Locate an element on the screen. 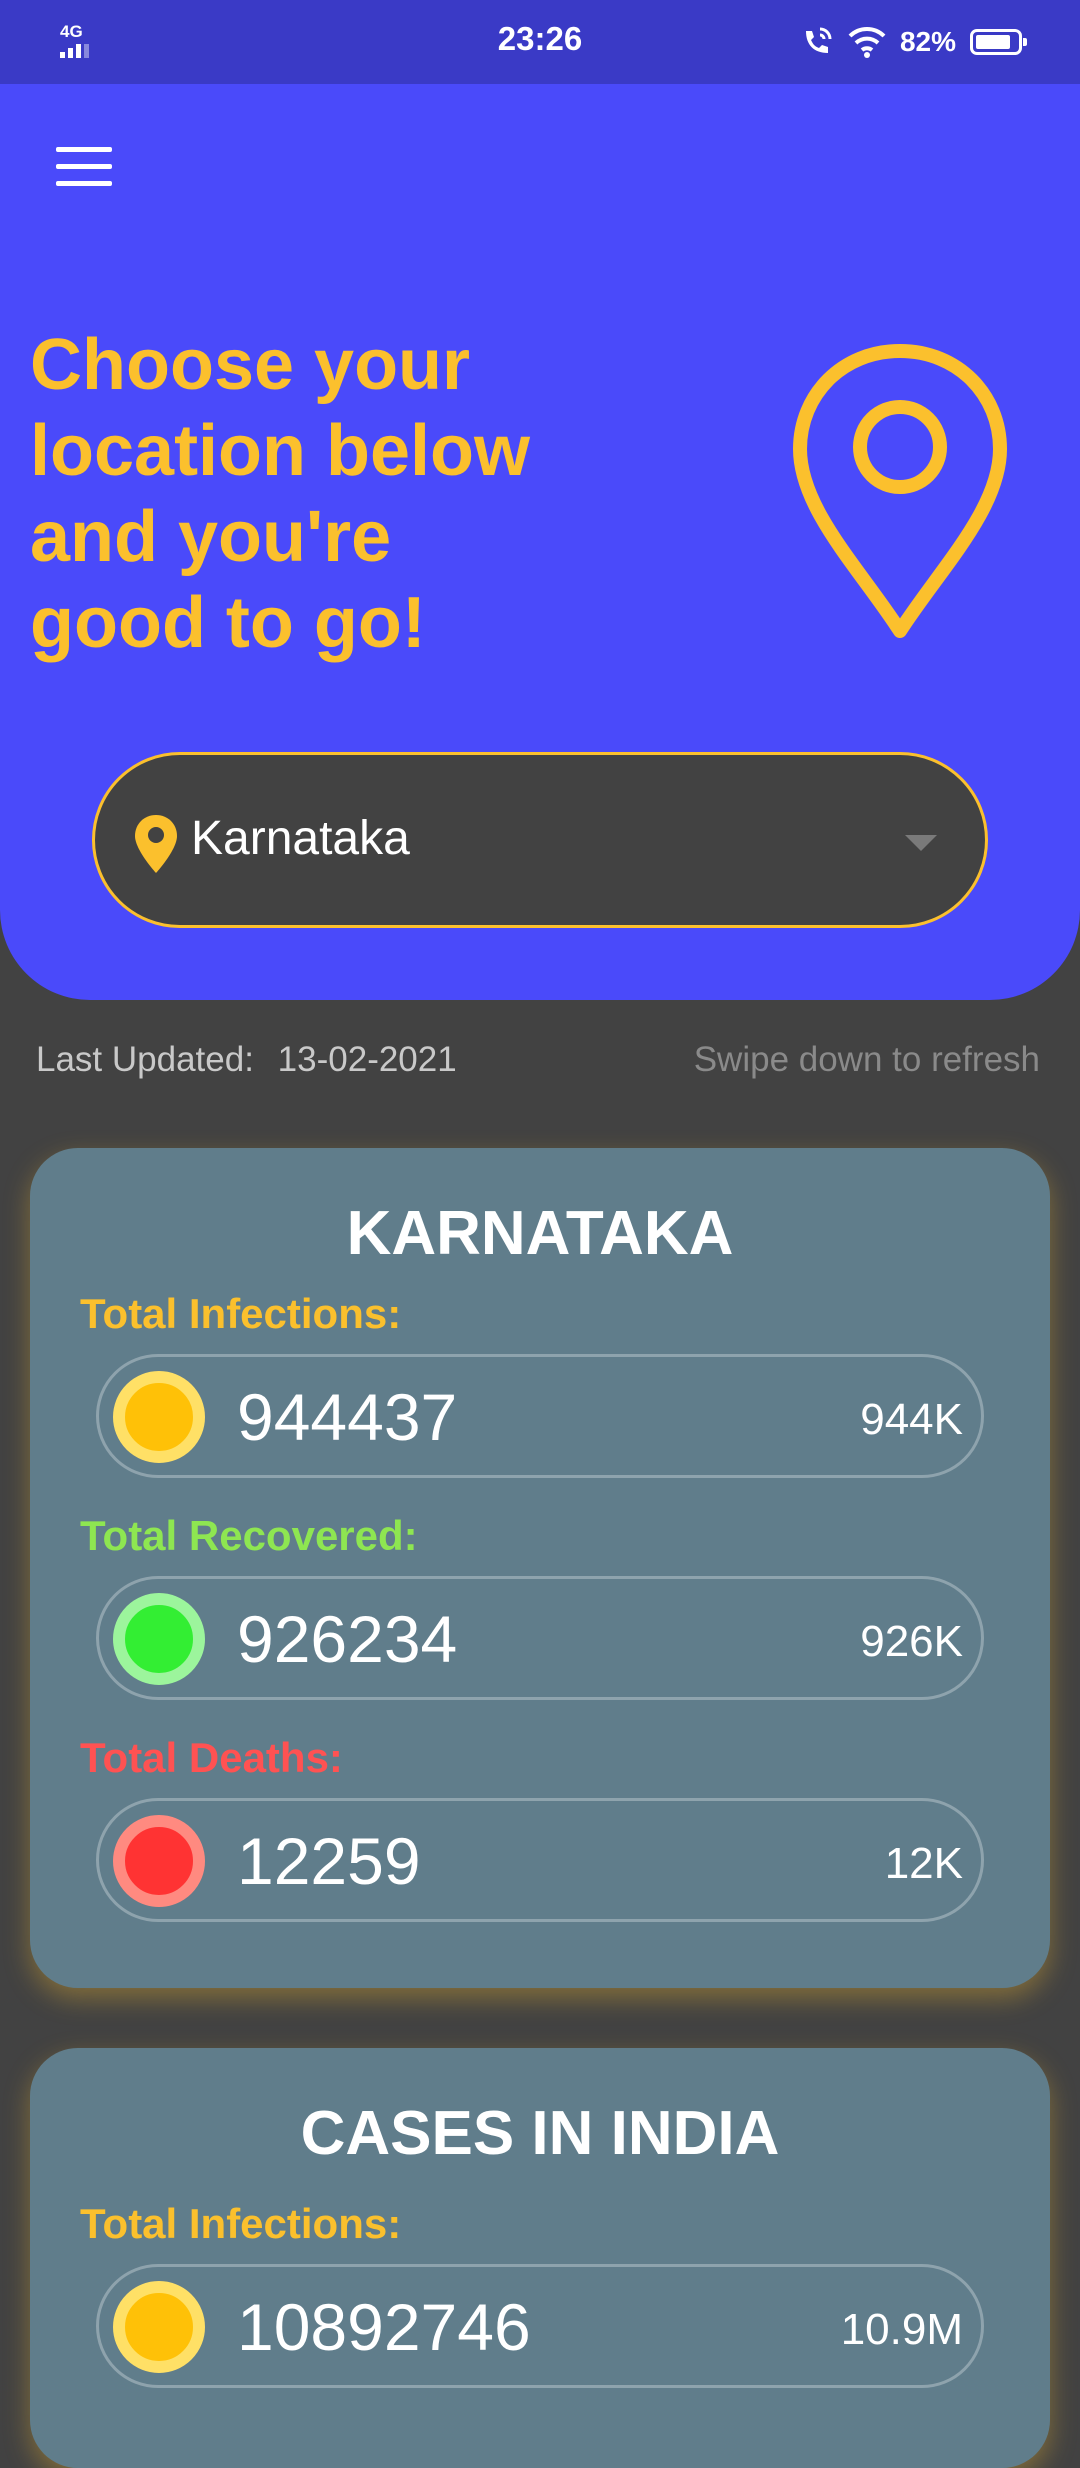 The image size is (1080, 2468). wifi-icon is located at coordinates (867, 42).